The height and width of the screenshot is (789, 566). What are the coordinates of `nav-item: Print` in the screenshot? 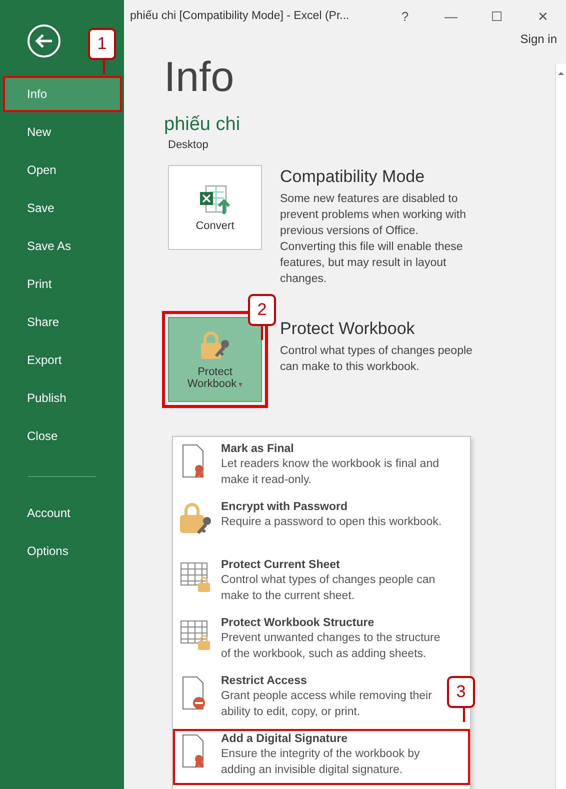 It's located at (62, 284).